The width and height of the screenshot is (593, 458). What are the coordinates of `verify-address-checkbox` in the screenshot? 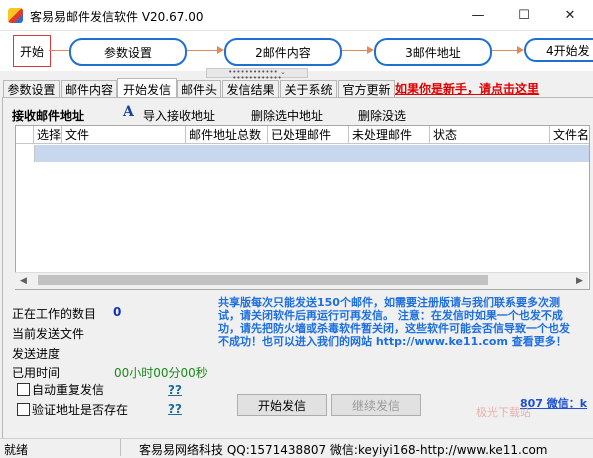 It's located at (23, 409).